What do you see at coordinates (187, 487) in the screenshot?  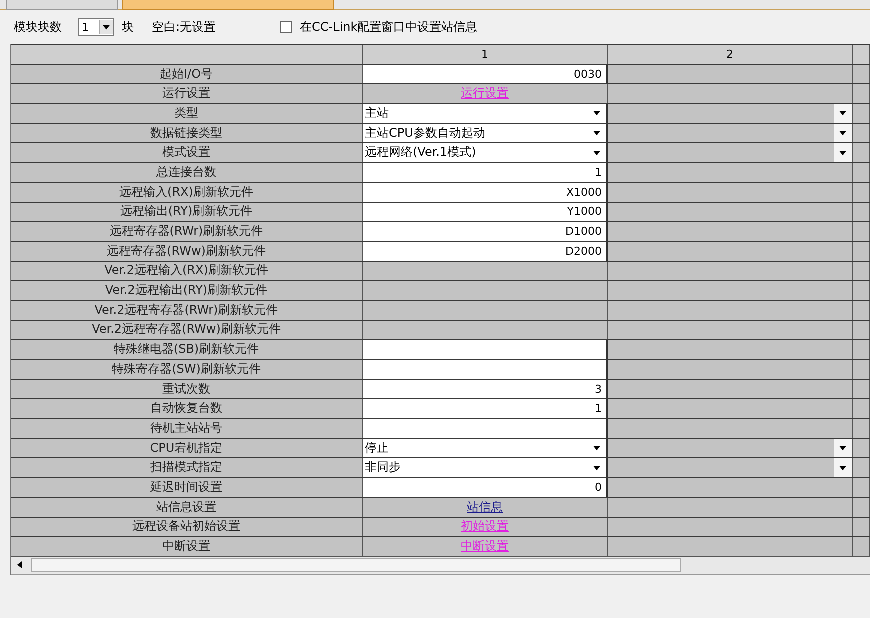 I see `row-label: 延迟时间设置` at bounding box center [187, 487].